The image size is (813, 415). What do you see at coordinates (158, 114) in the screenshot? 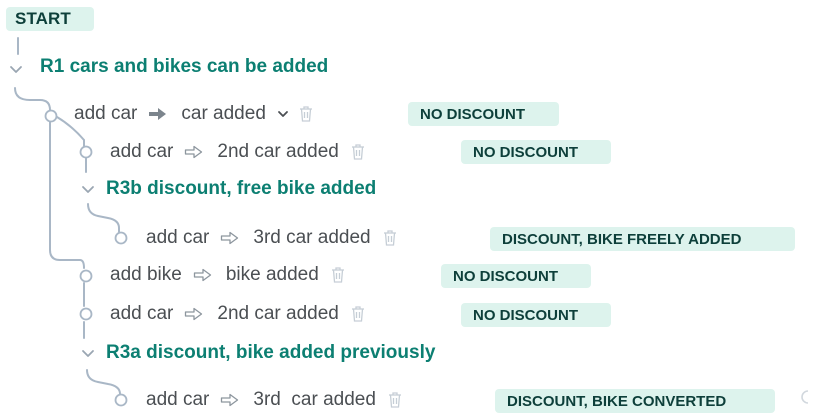
I see `solid-arrow-icon` at bounding box center [158, 114].